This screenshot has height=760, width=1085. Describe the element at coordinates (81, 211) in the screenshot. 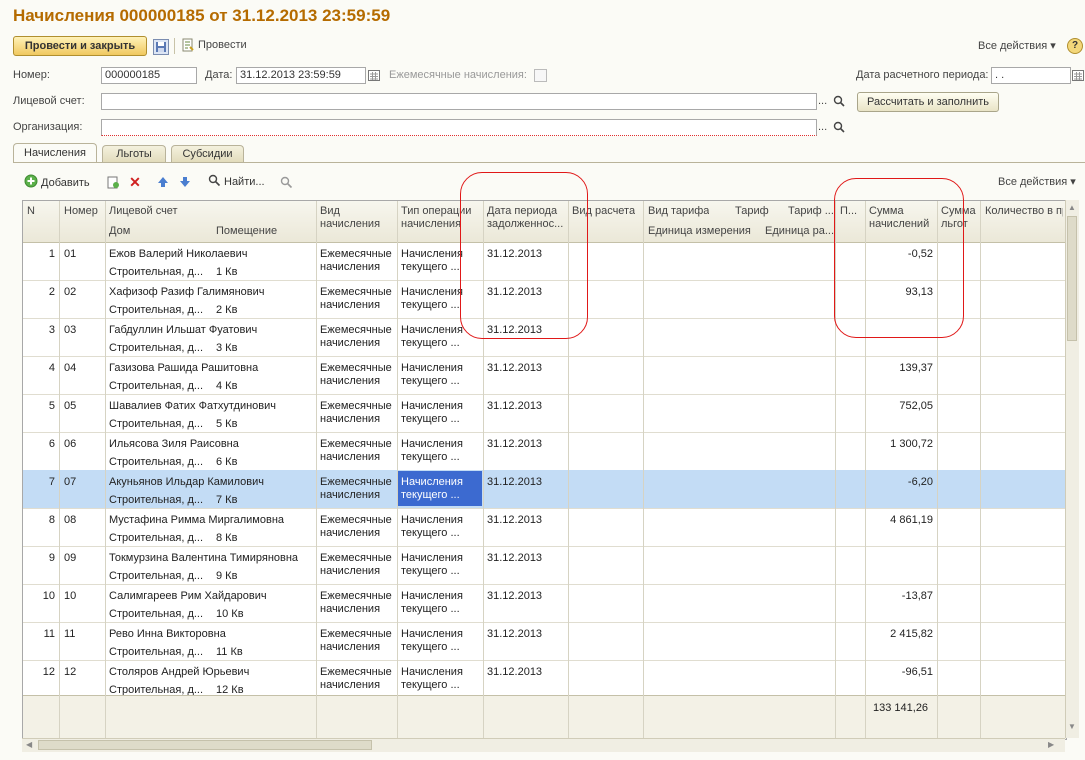

I see `col-number: Номер` at that location.